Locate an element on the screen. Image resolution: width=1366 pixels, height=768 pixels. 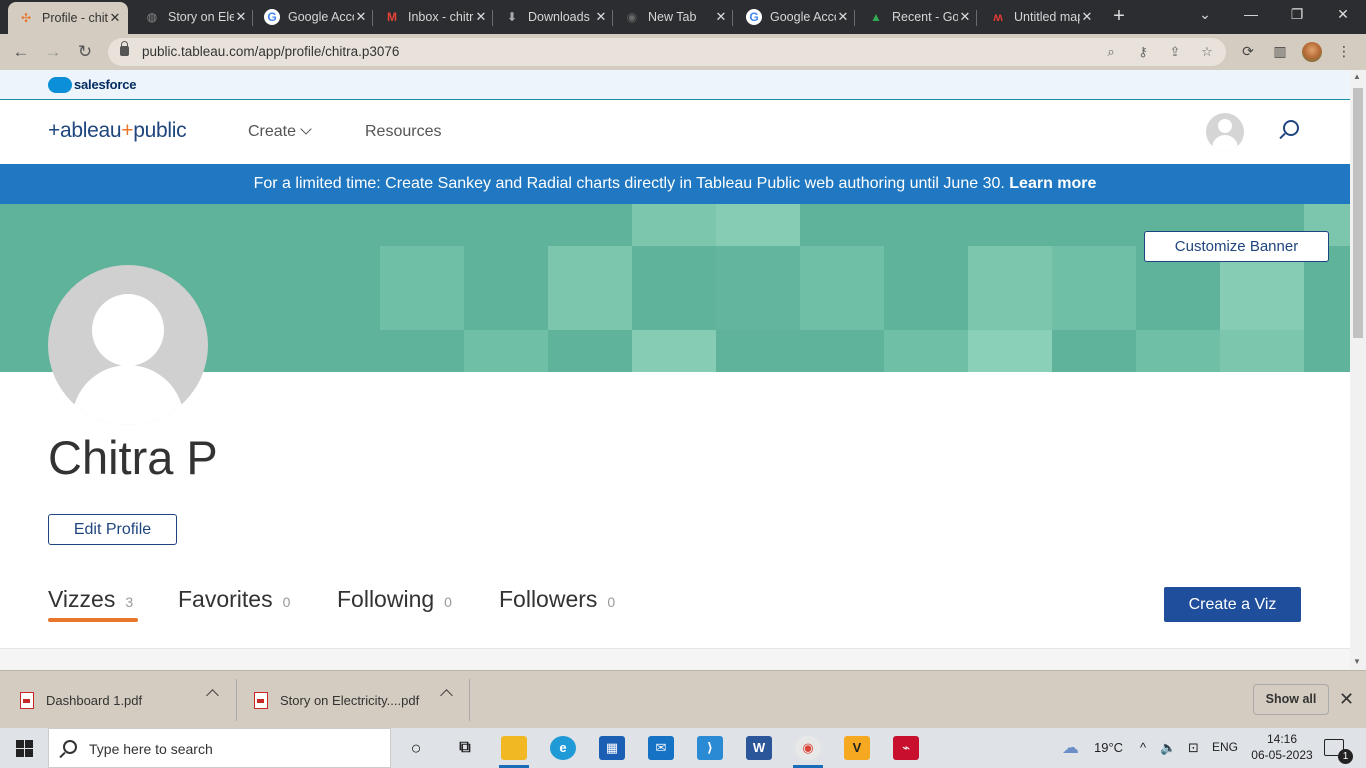
kebab-menu-icon: ⋮ is located at coordinates (1344, 52).